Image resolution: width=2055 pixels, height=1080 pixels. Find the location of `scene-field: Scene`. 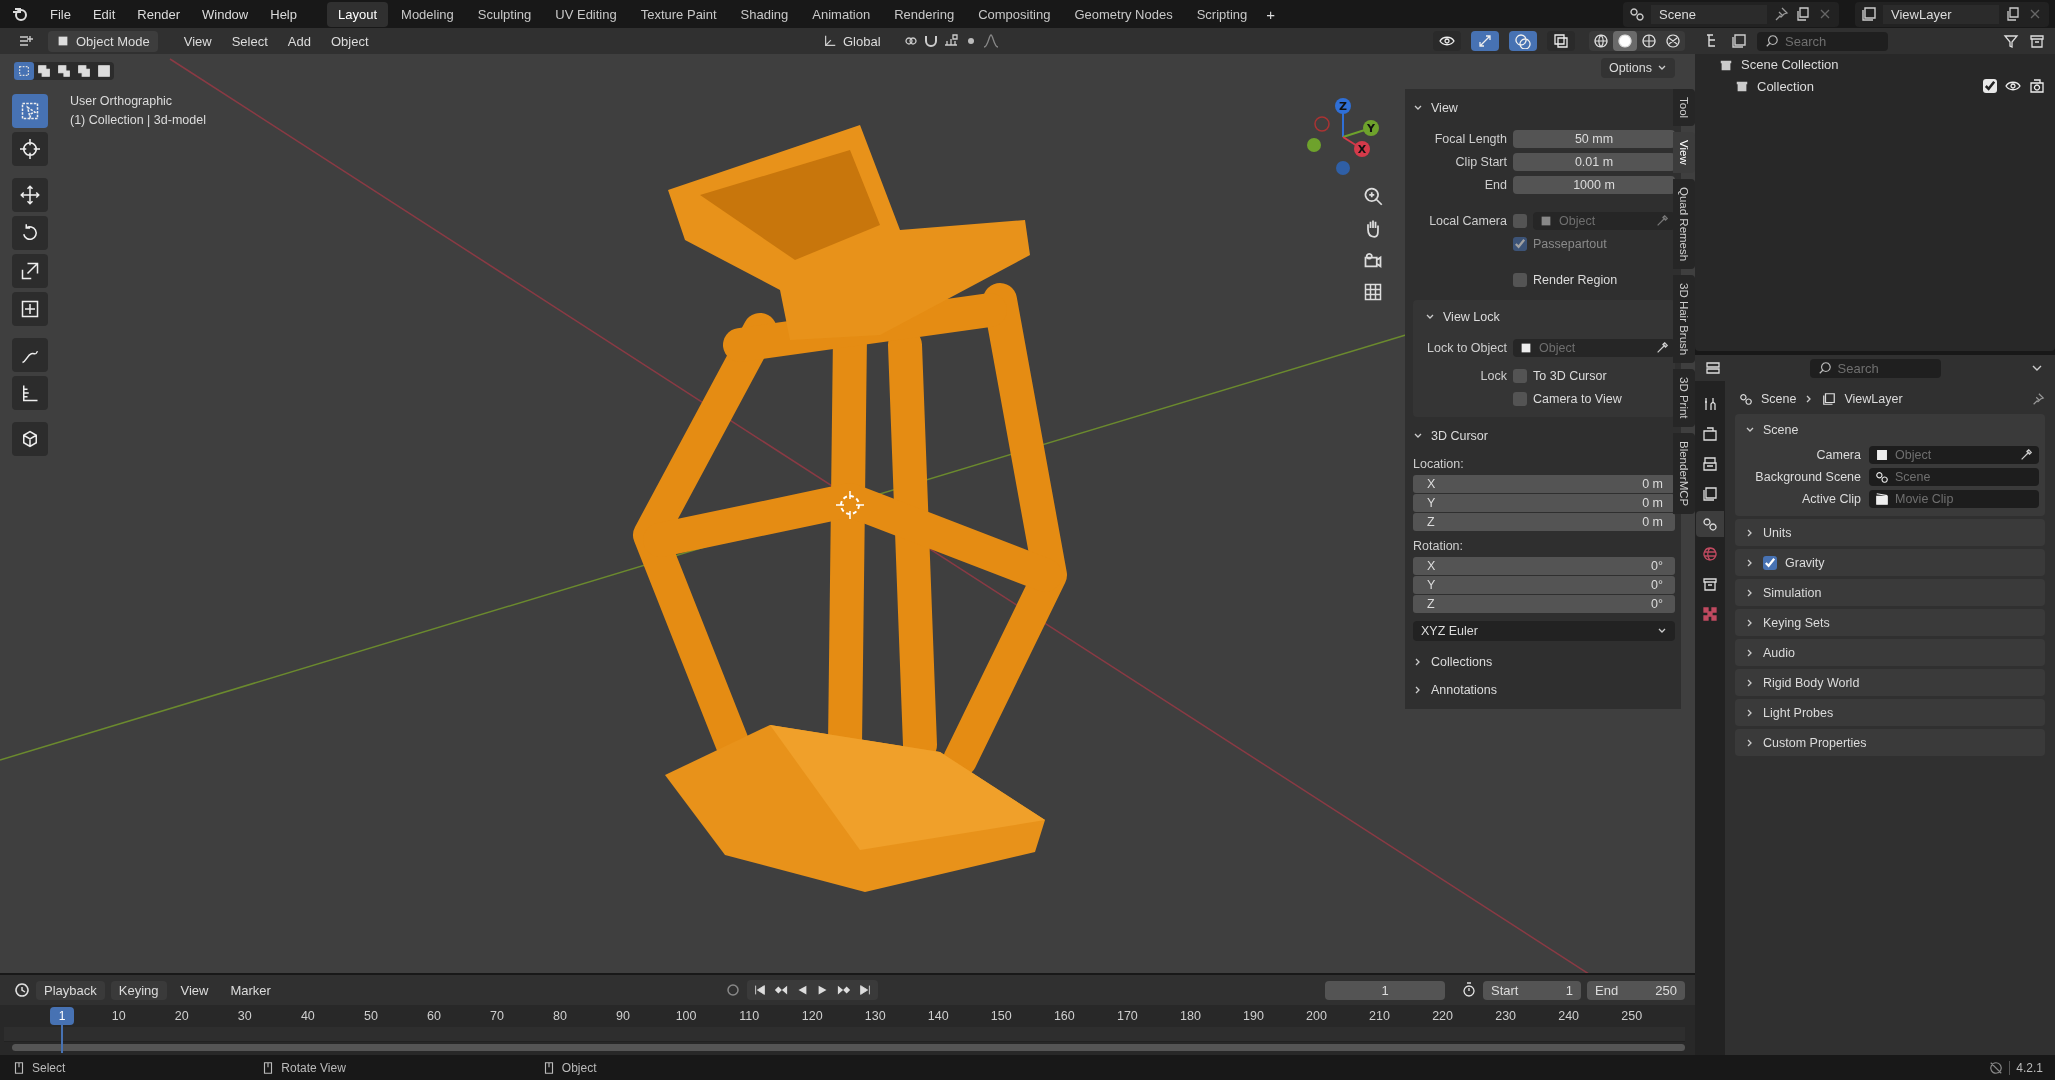

scene-field: Scene is located at coordinates (1709, 14).